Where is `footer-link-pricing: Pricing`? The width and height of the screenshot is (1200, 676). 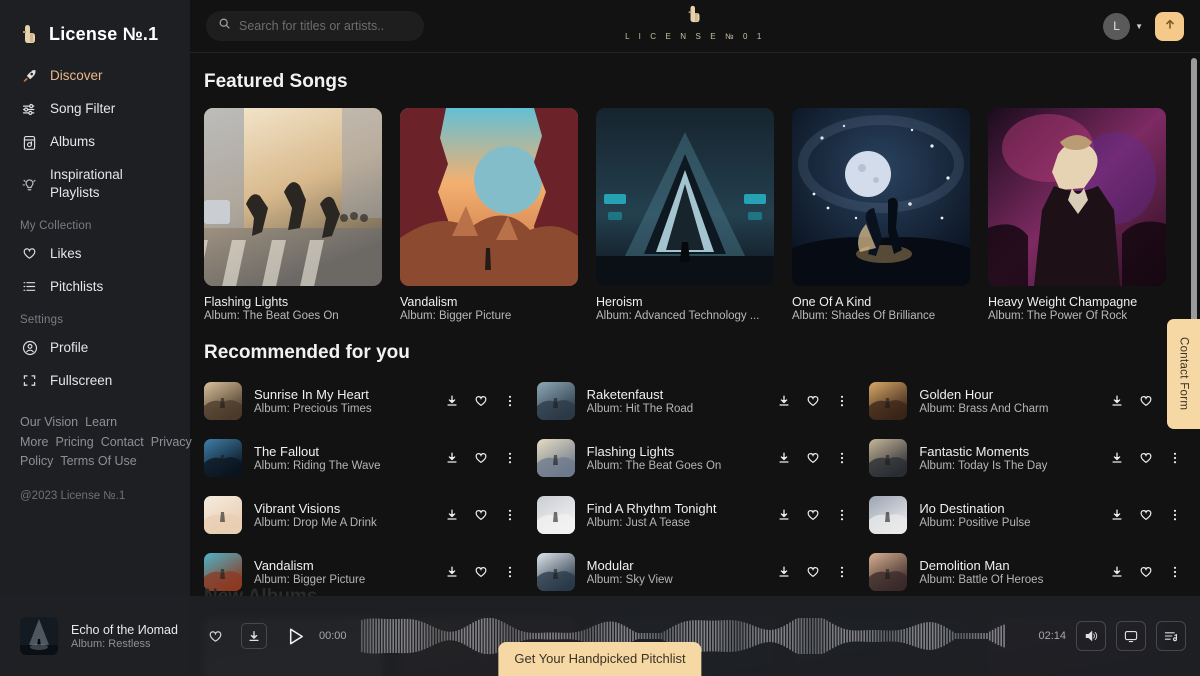 footer-link-pricing: Pricing is located at coordinates (74, 442).